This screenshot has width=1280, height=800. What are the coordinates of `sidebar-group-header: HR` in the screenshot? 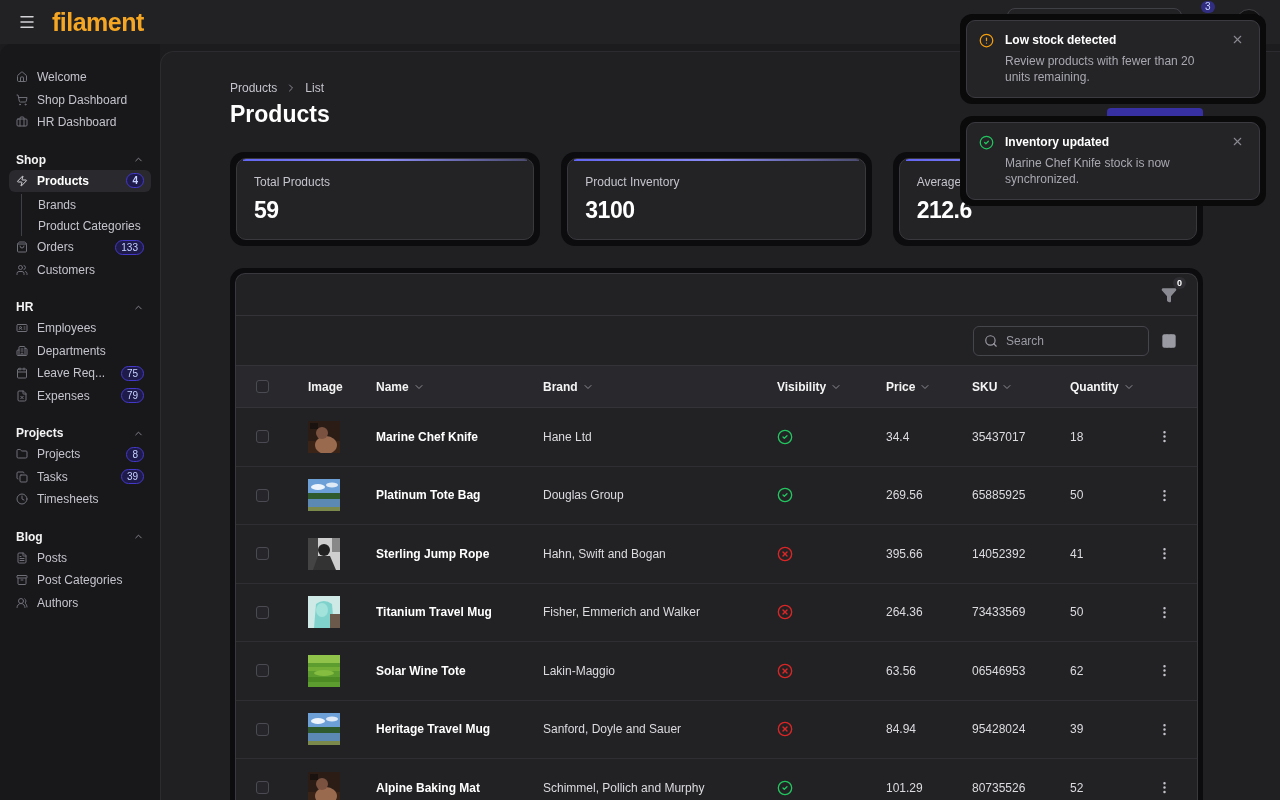 It's located at (80, 306).